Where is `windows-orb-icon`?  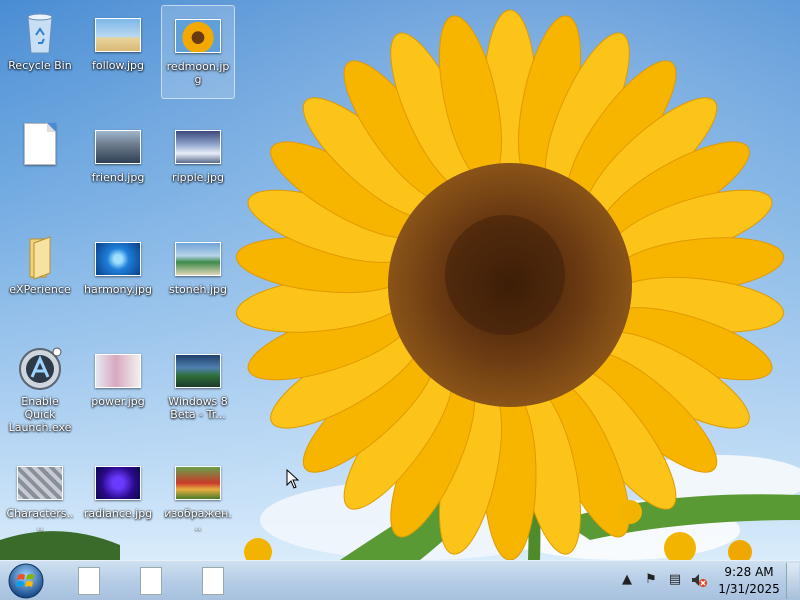 windows-orb-icon is located at coordinates (26, 581).